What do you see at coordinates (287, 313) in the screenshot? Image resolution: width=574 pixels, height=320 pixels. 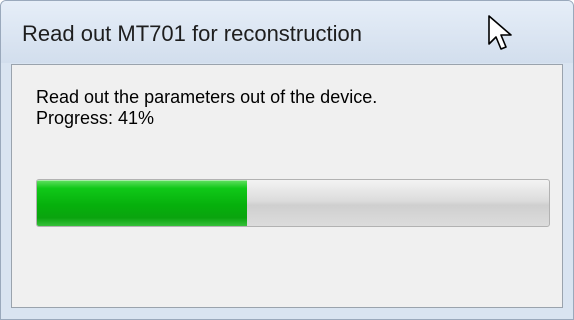 I see `window-bottom-frame` at bounding box center [287, 313].